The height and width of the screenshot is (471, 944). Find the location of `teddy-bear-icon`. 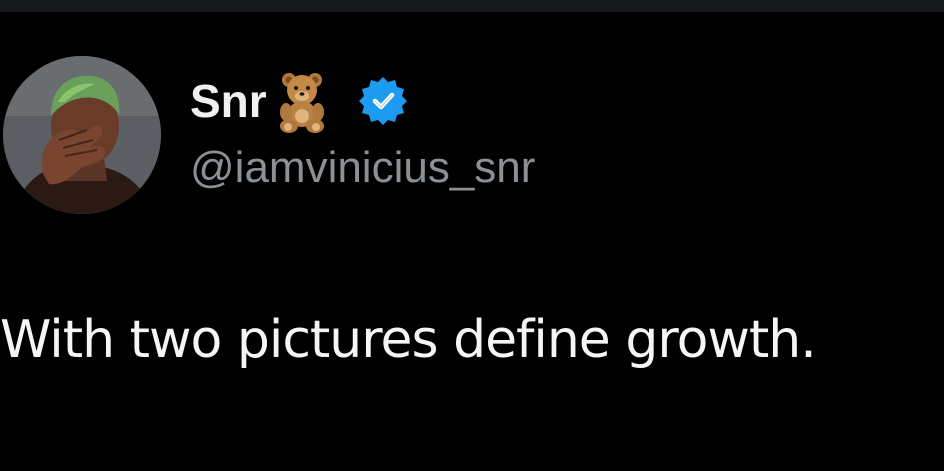

teddy-bear-icon is located at coordinates (302, 101).